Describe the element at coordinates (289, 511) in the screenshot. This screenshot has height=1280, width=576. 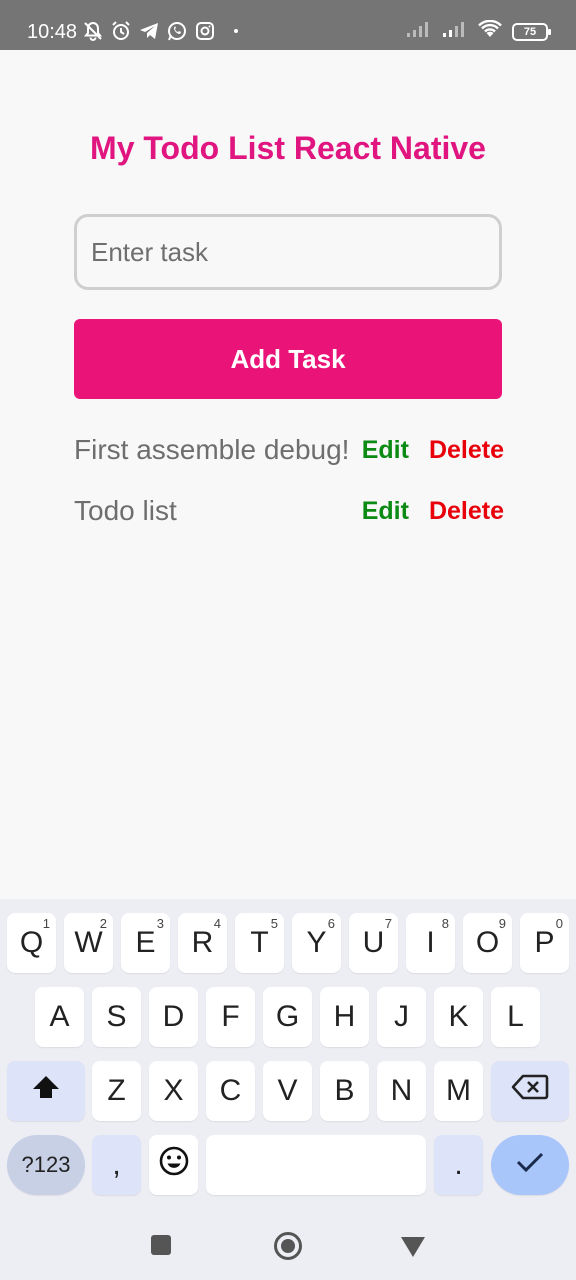
I see `task-item: Todo list Edit Delete` at that location.